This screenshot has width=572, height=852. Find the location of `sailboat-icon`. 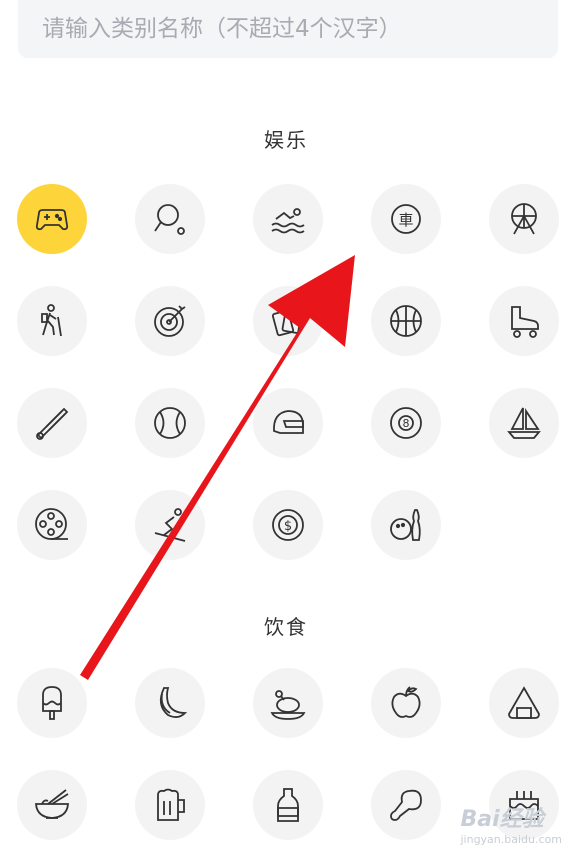

sailboat-icon is located at coordinates (524, 423).